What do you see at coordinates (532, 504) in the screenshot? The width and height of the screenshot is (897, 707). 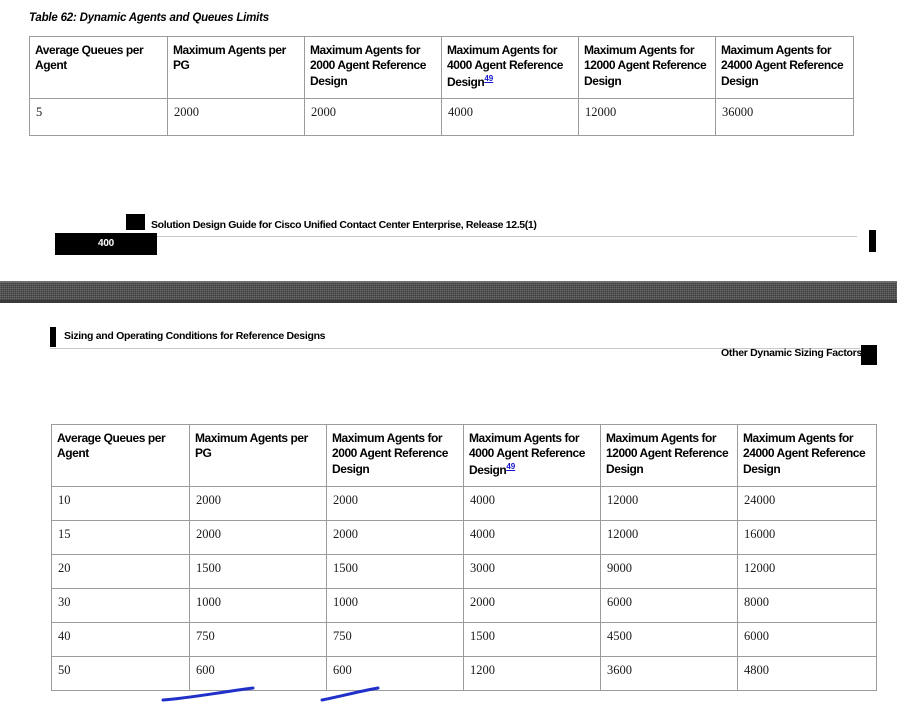 I see `table-63-cell-0-3: 4000` at bounding box center [532, 504].